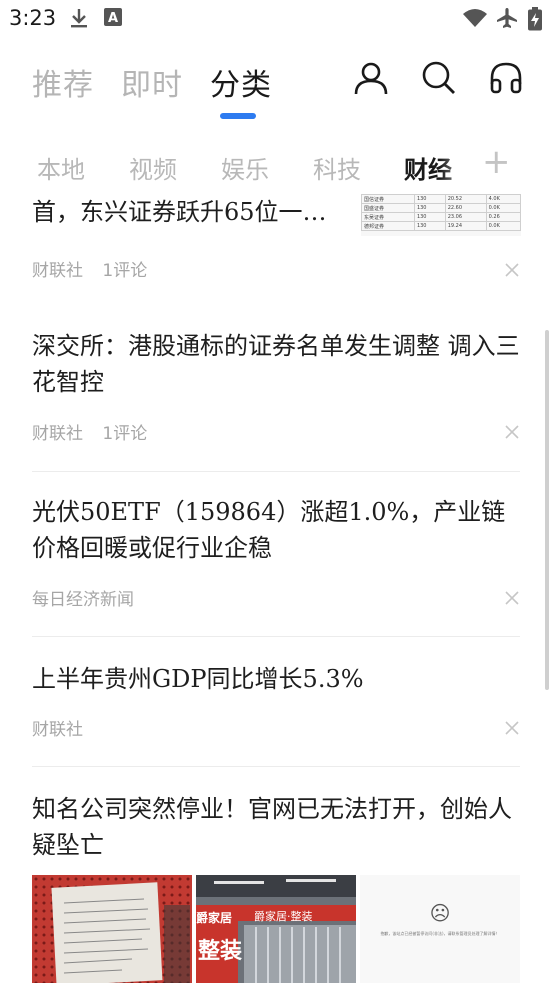  What do you see at coordinates (241, 82) in the screenshot?
I see `tab-category: 分类` at bounding box center [241, 82].